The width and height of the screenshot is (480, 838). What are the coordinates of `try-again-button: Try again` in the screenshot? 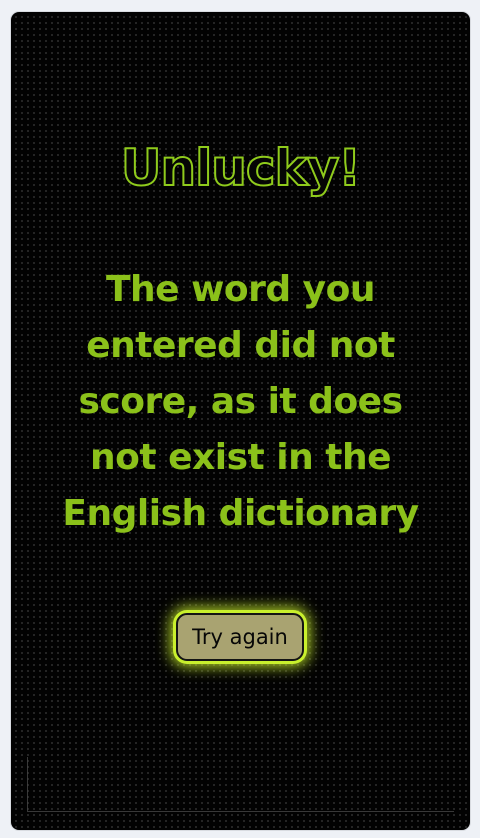 It's located at (240, 637).